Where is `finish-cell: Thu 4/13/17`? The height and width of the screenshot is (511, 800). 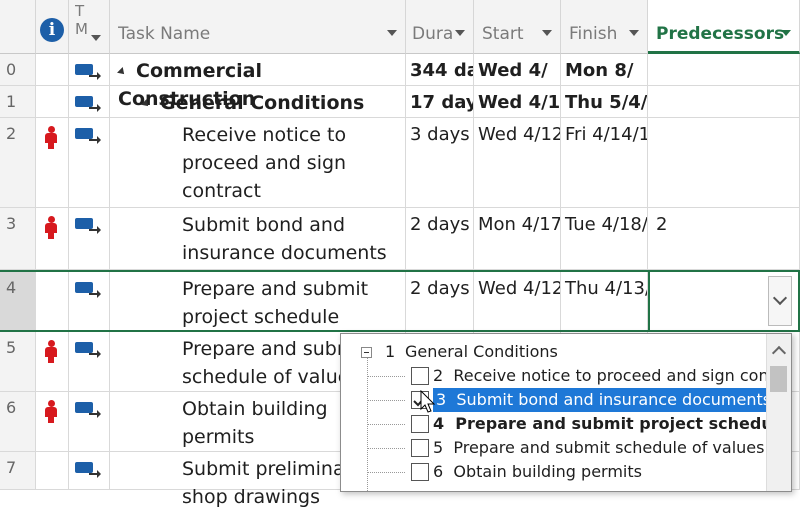 finish-cell: Thu 4/13/17 is located at coordinates (604, 301).